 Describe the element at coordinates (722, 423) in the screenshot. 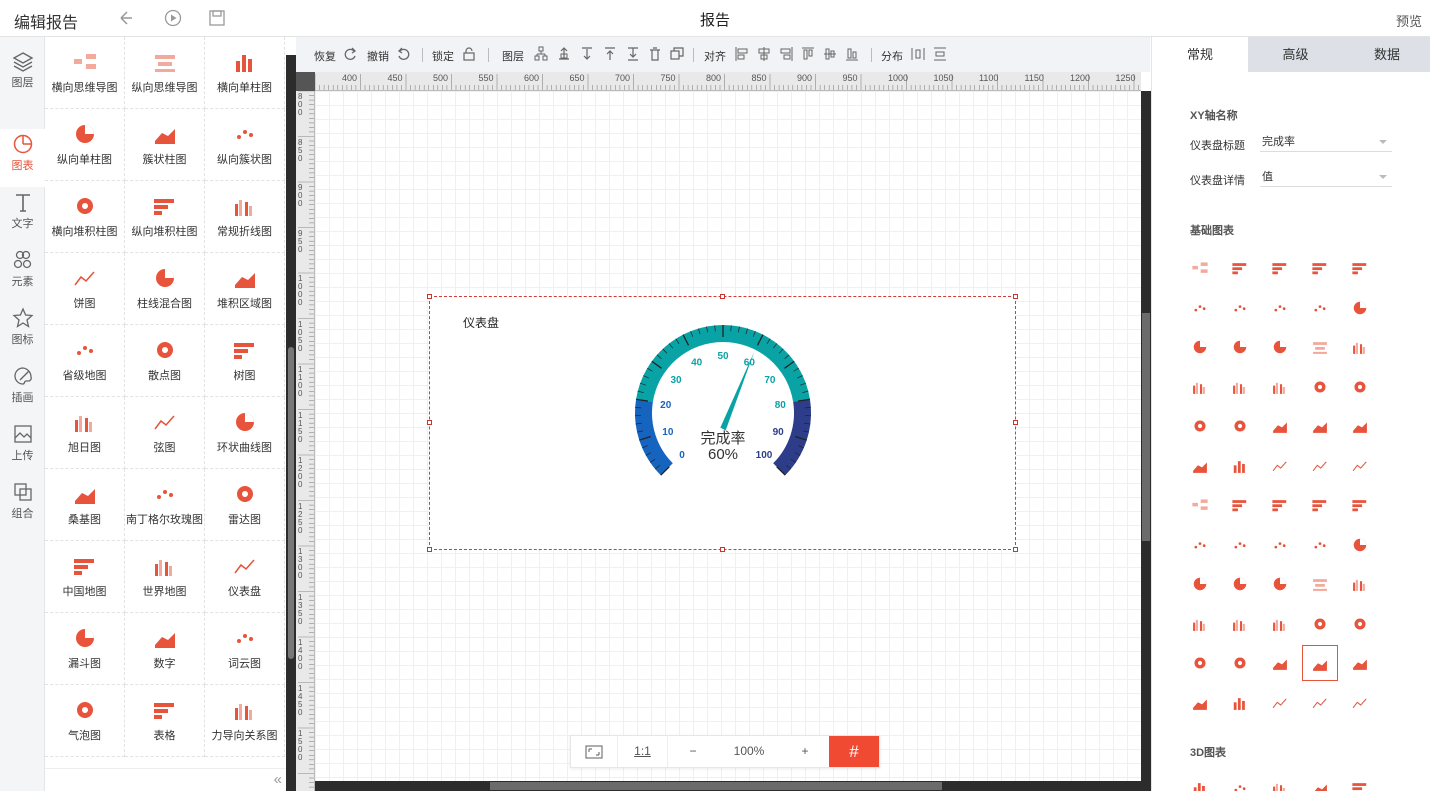

I see `gauge-chart-widget: 仪表盘 0102030405060708090100完成率60%` at that location.